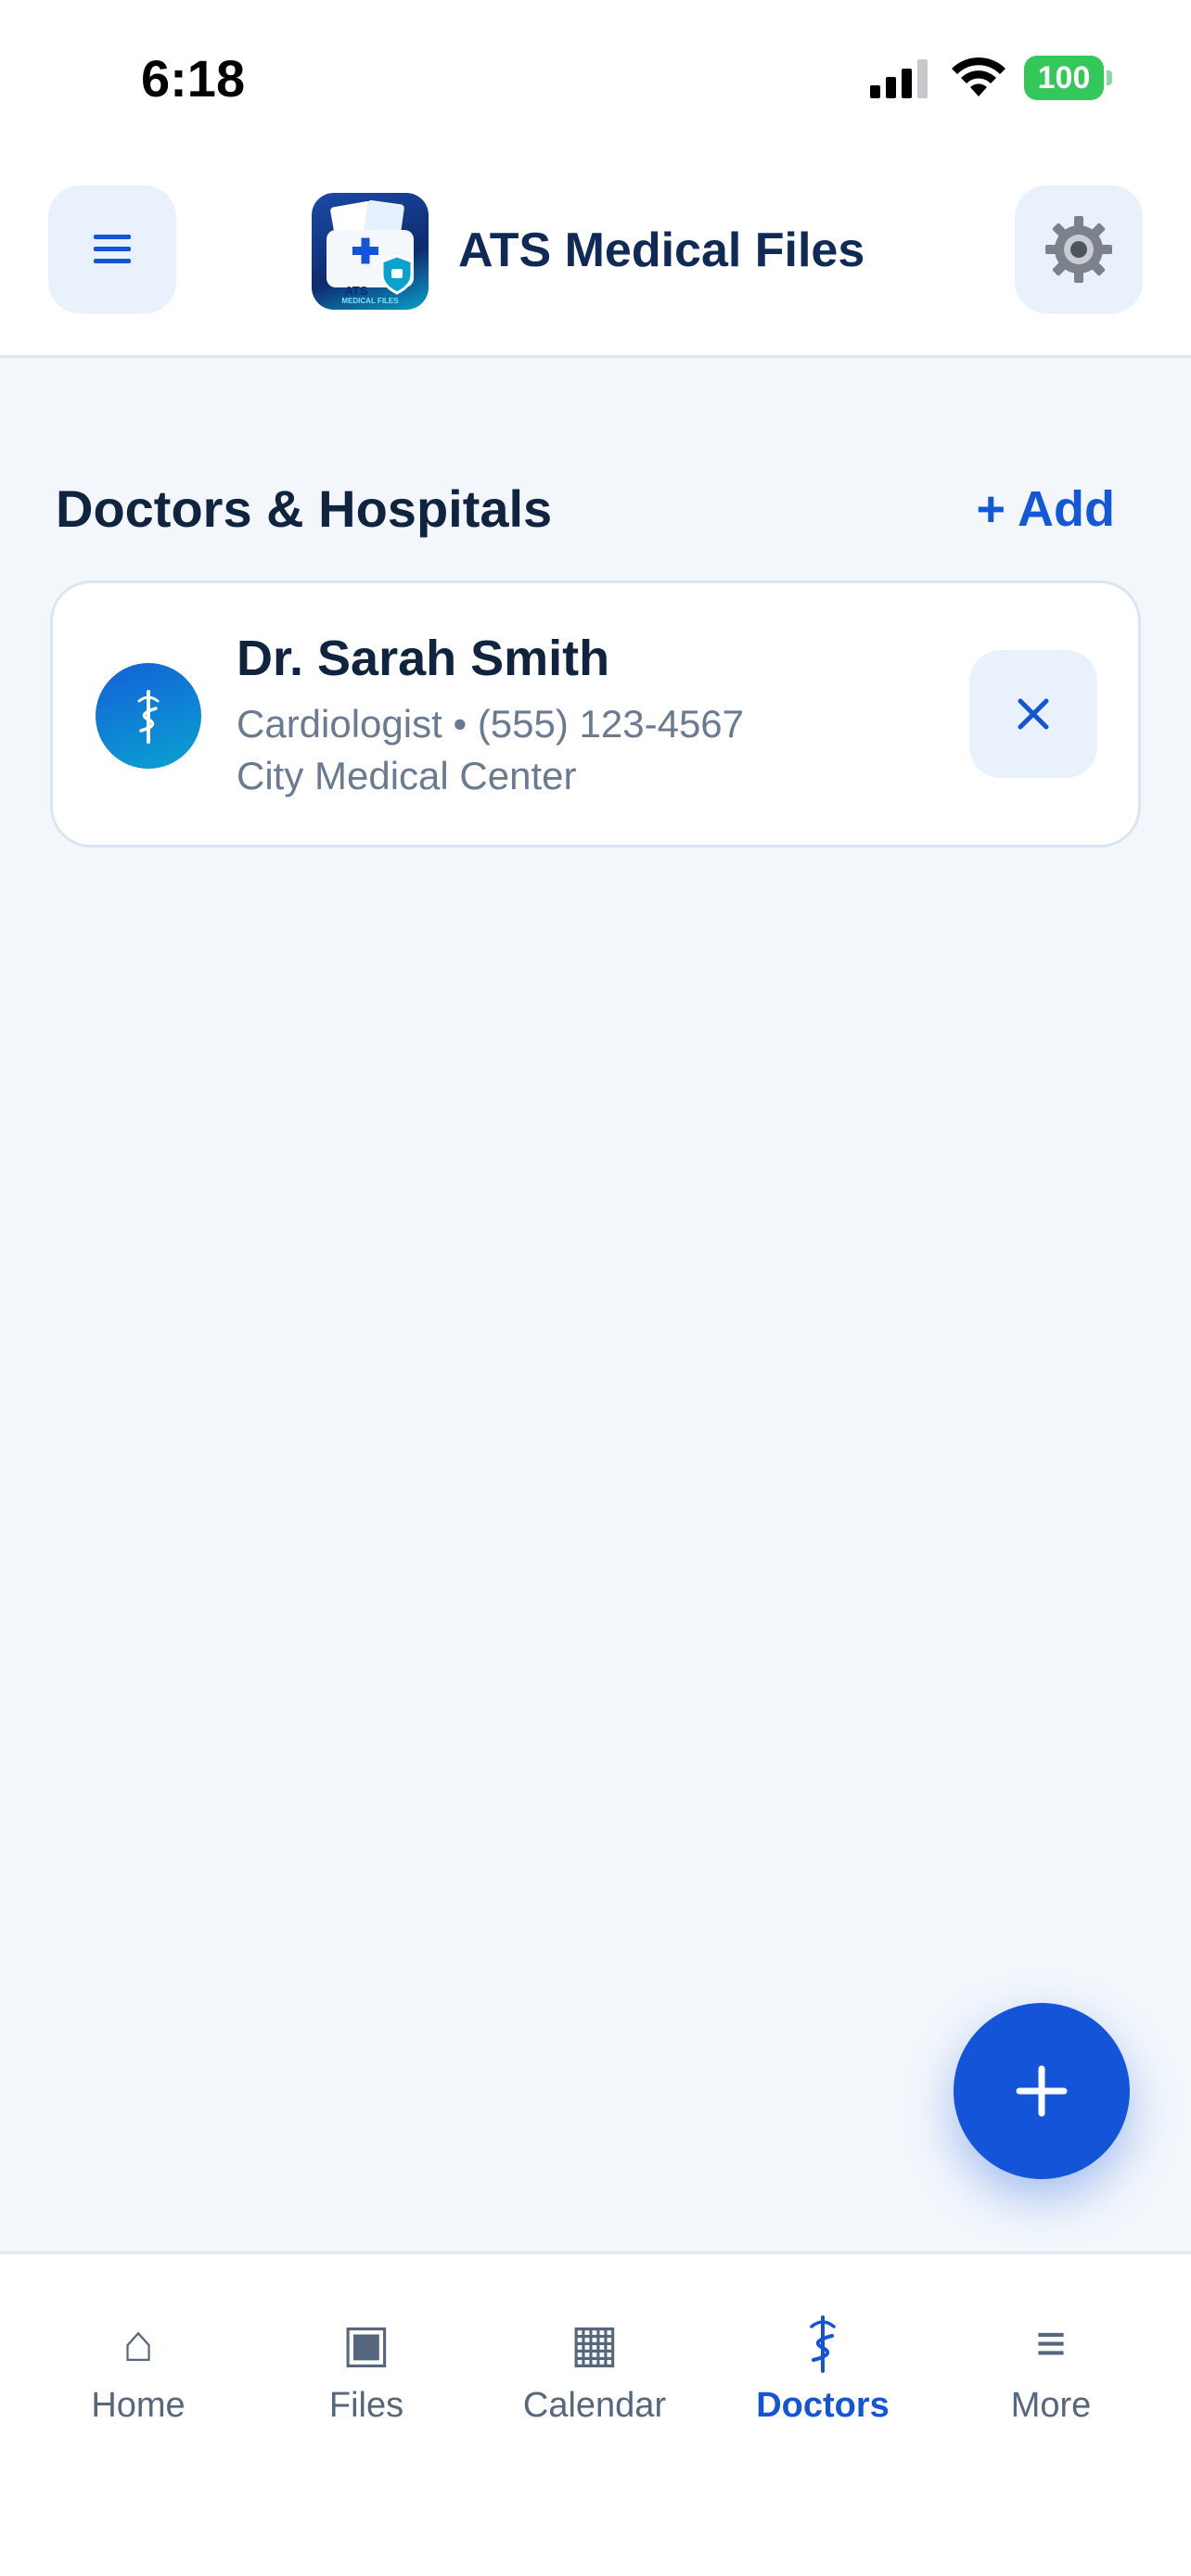 Image resolution: width=1191 pixels, height=2576 pixels. I want to click on status-time: 6:18, so click(193, 79).